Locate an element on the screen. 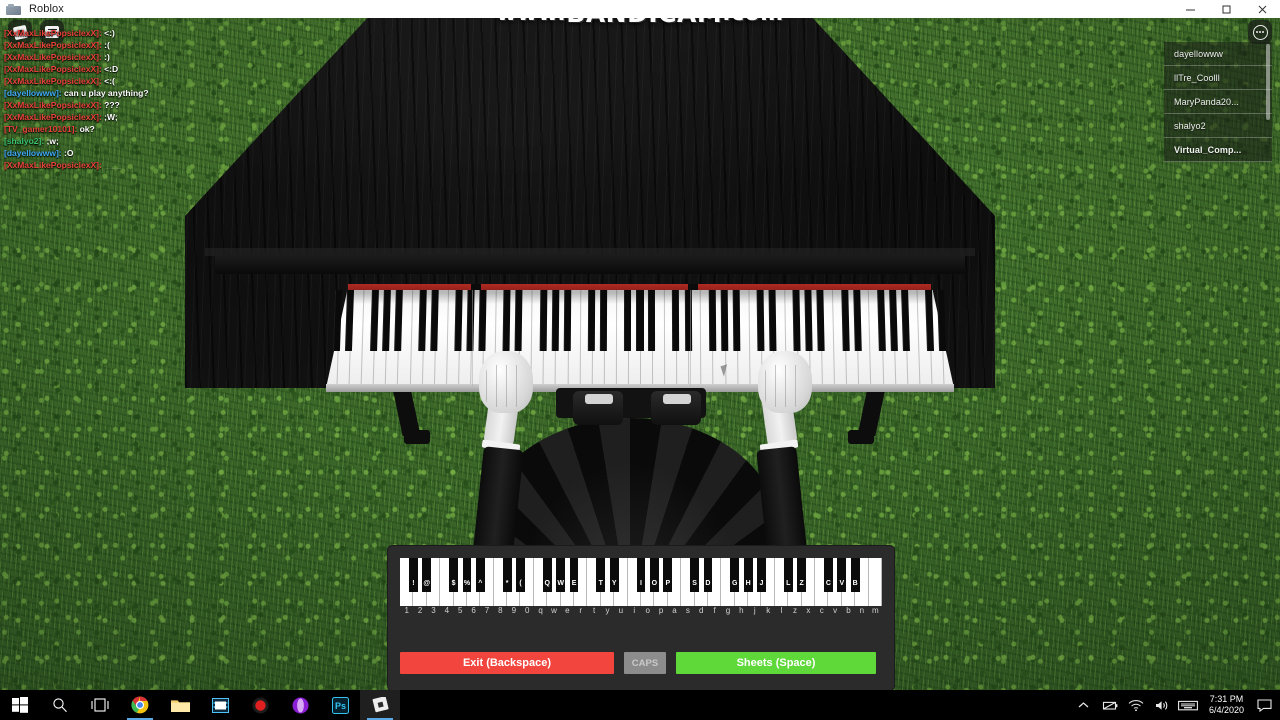 Image resolution: width=1280 pixels, height=720 pixels. recorder-taskbar-button is located at coordinates (260, 705).